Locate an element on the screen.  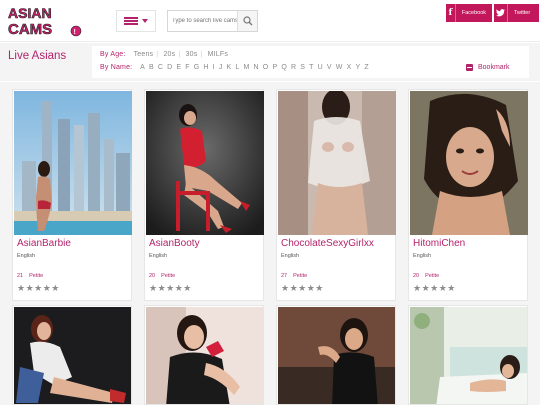
performer-card: HitomiChen English 20 Petite ★★★★★ is located at coordinates (468, 195).